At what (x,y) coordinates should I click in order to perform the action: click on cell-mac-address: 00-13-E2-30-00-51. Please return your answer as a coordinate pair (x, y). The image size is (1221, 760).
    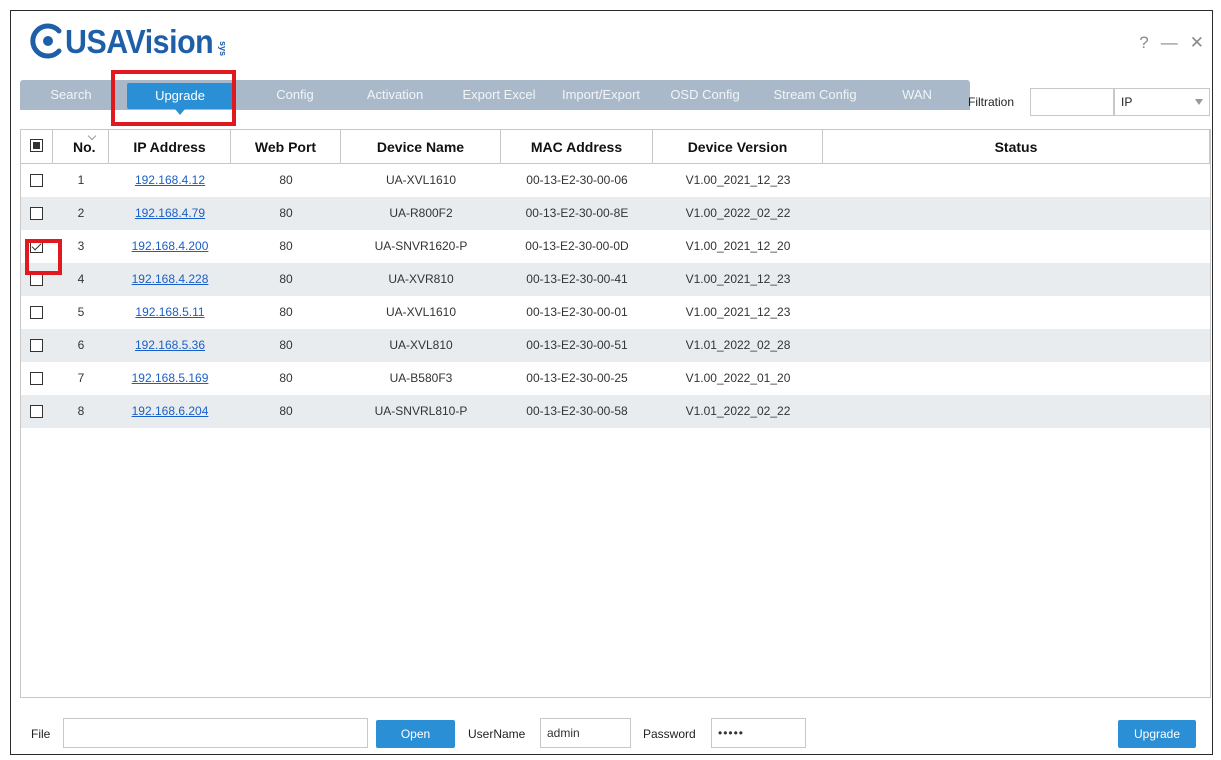
    Looking at the image, I should click on (577, 345).